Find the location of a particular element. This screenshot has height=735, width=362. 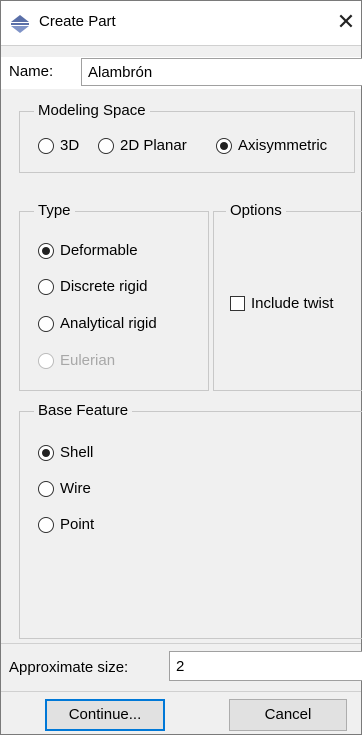

title-separator is located at coordinates (181, 45).